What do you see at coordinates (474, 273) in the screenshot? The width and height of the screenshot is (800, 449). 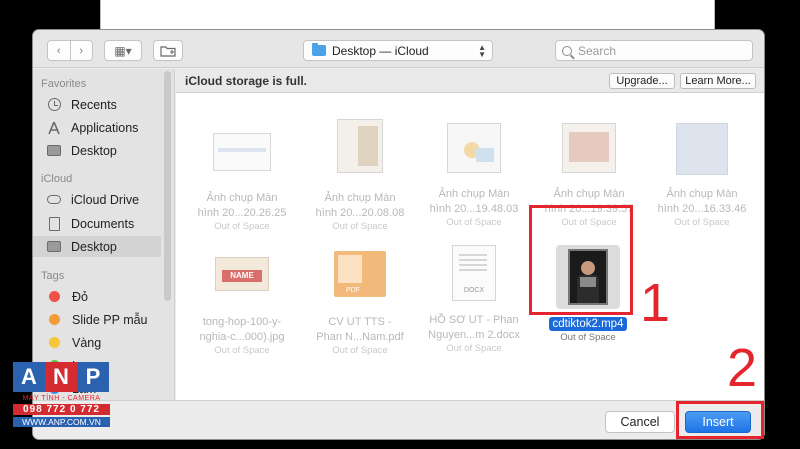 I see `docx-file-icon: DOCX` at bounding box center [474, 273].